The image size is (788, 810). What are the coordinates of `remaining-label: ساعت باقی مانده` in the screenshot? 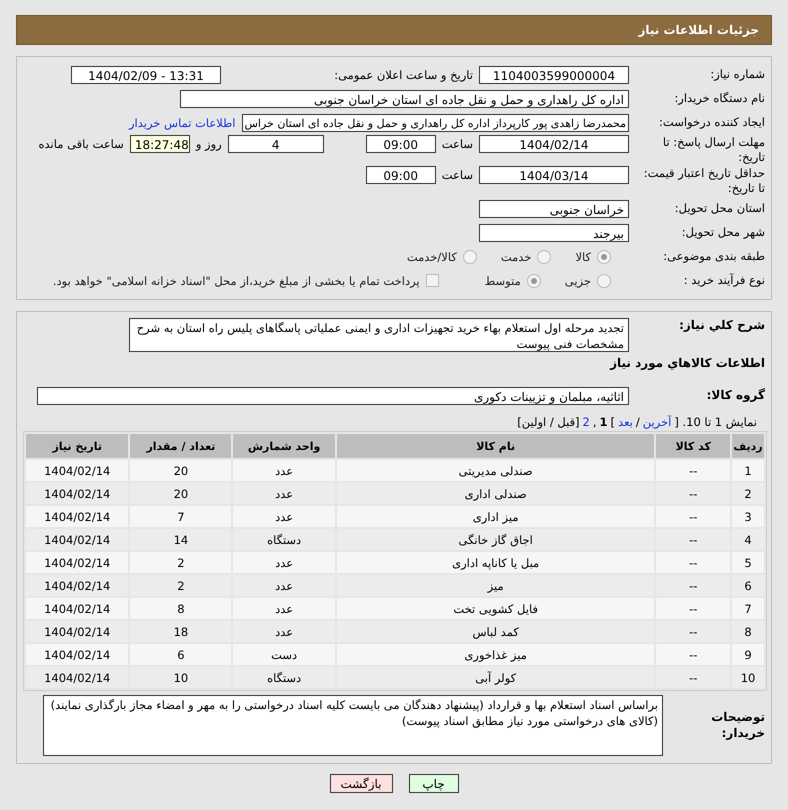 It's located at (81, 143).